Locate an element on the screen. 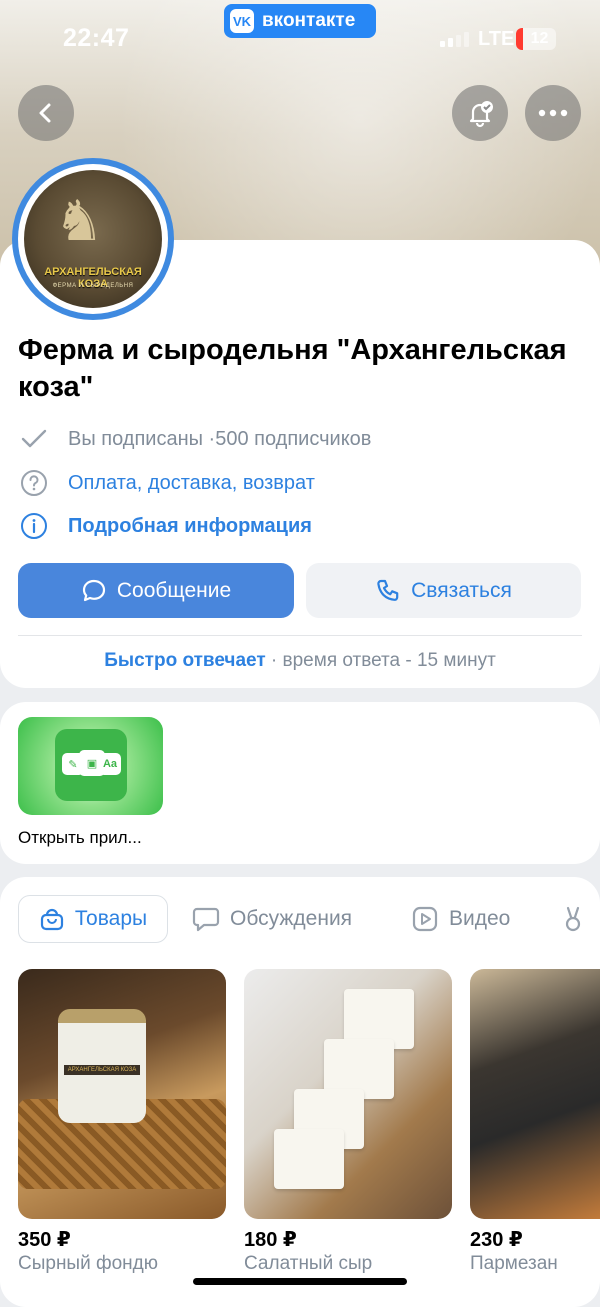 Image resolution: width=600 pixels, height=1307 pixels. message-bubble-icon is located at coordinates (93, 590).